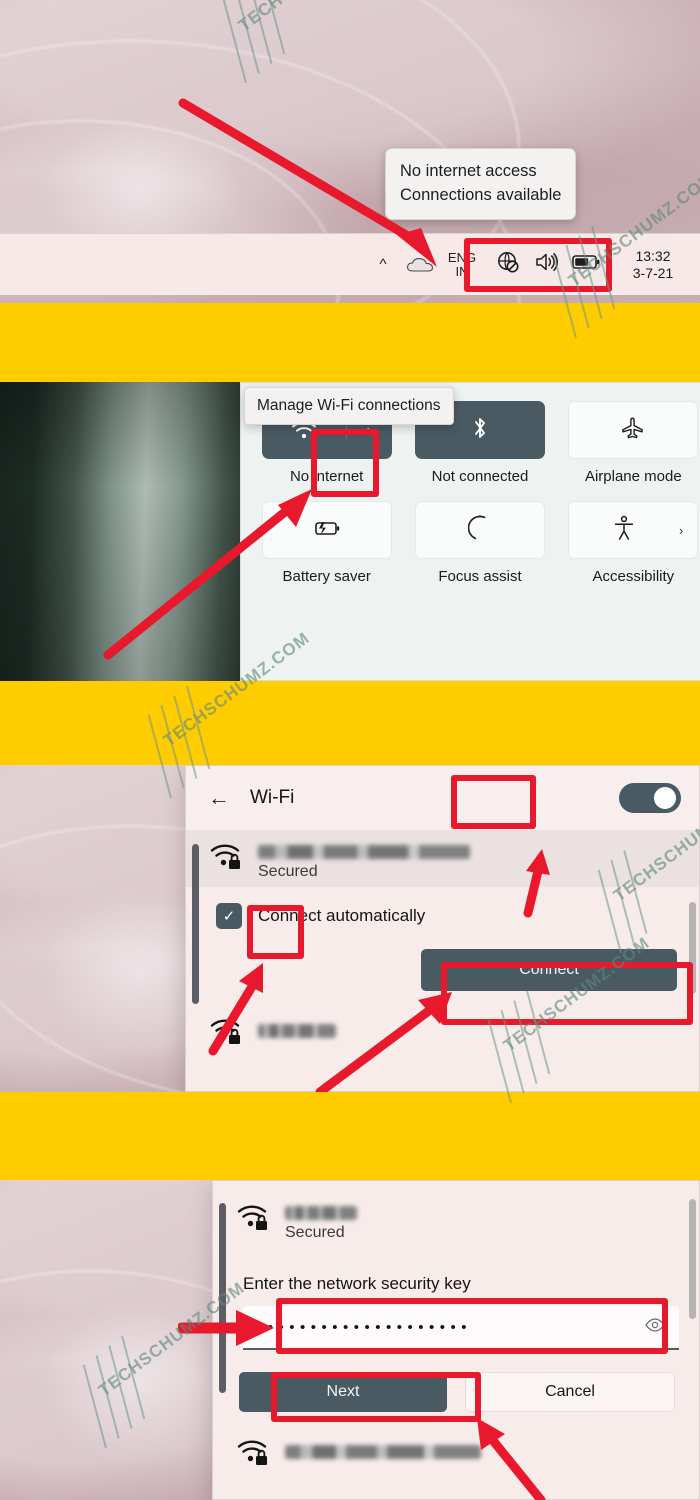  I want to click on wifi-network-connecting: Secured, so click(456, 1214).